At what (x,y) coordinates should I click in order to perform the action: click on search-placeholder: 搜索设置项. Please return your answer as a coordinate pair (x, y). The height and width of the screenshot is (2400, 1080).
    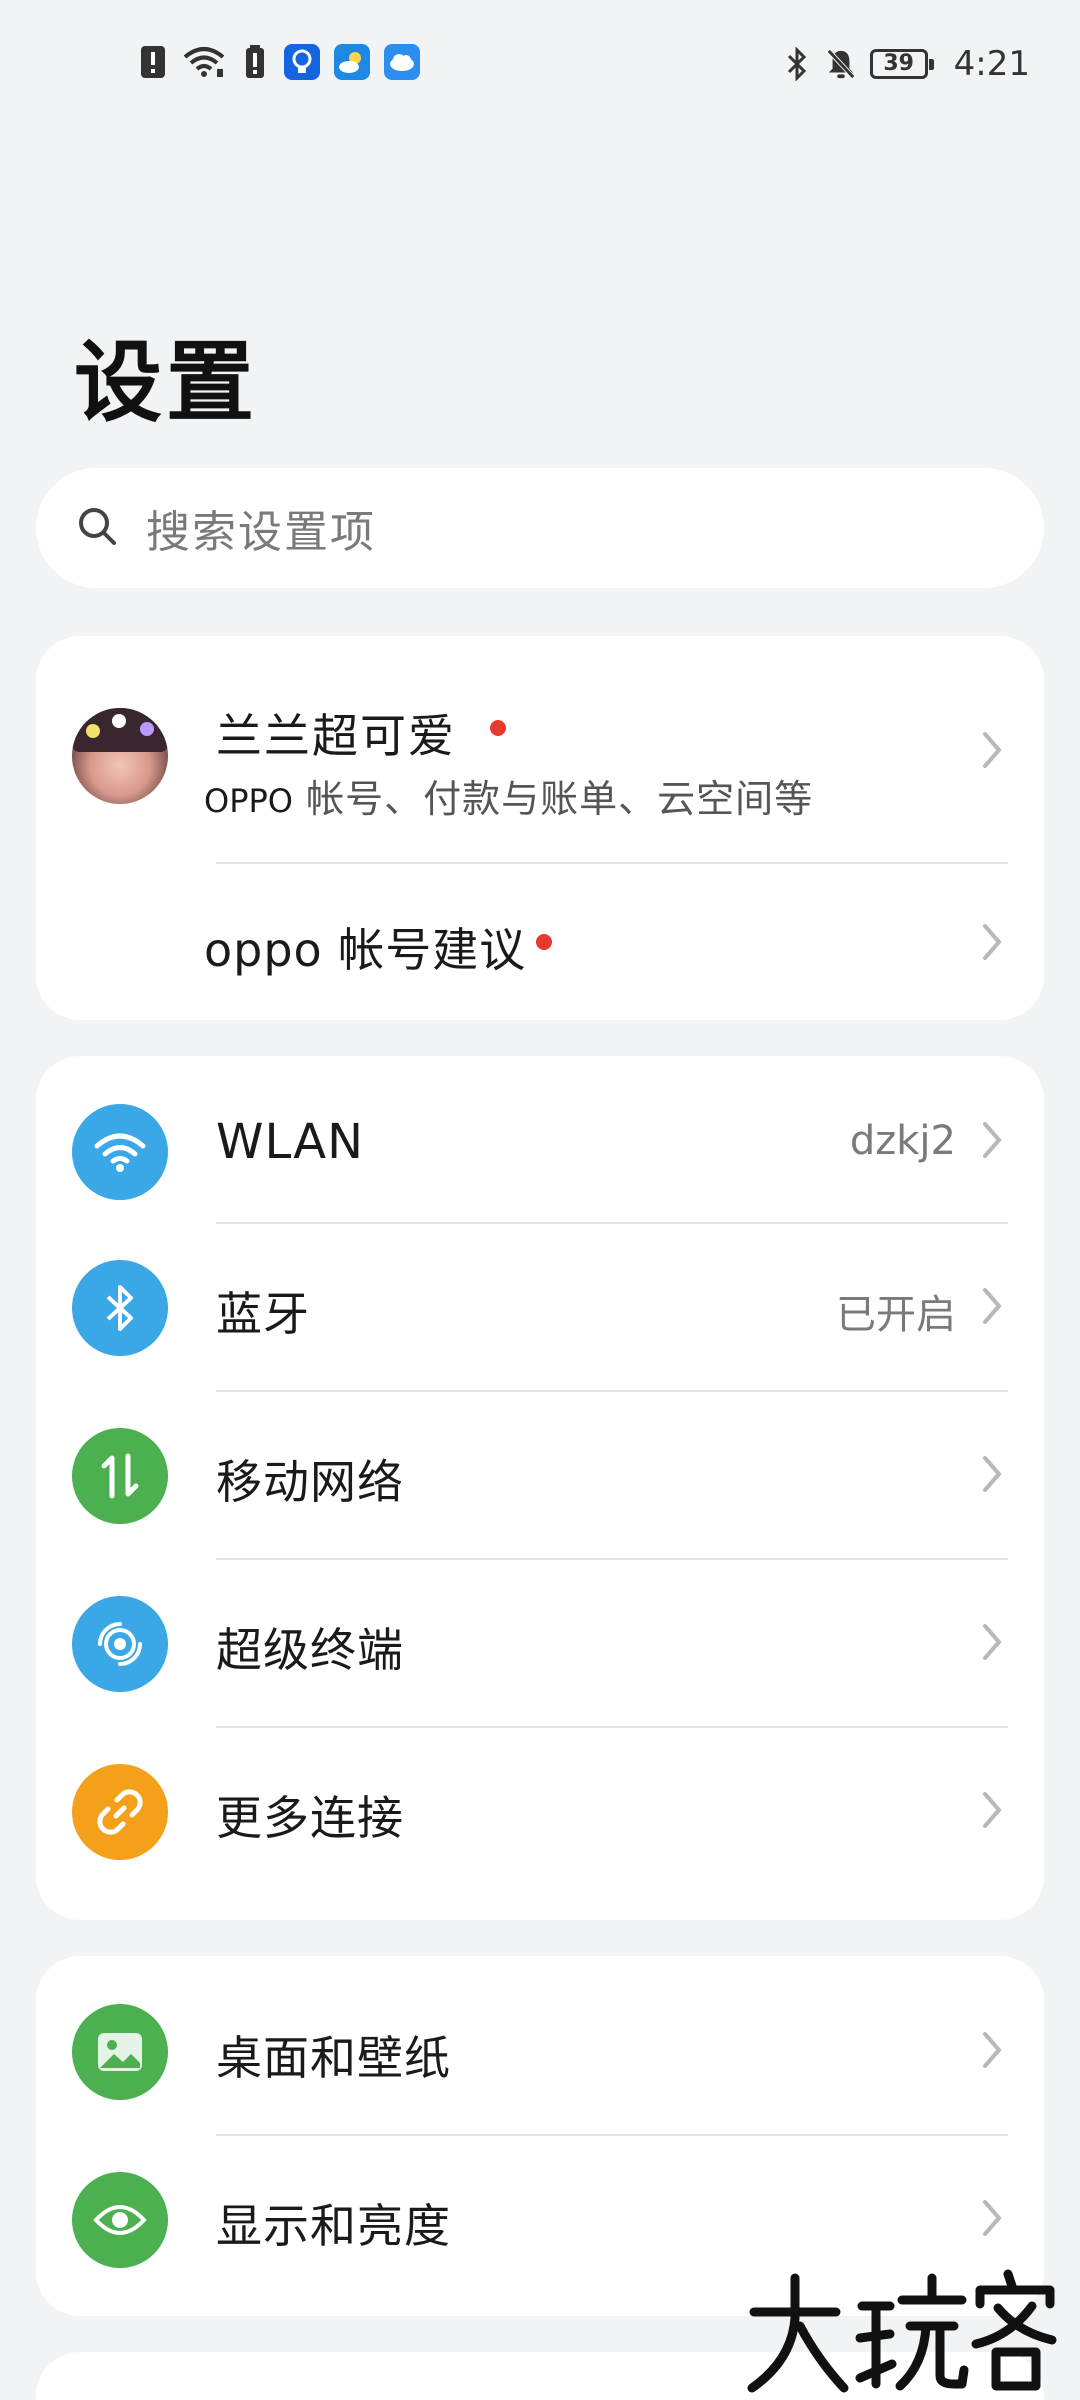
    Looking at the image, I should click on (261, 532).